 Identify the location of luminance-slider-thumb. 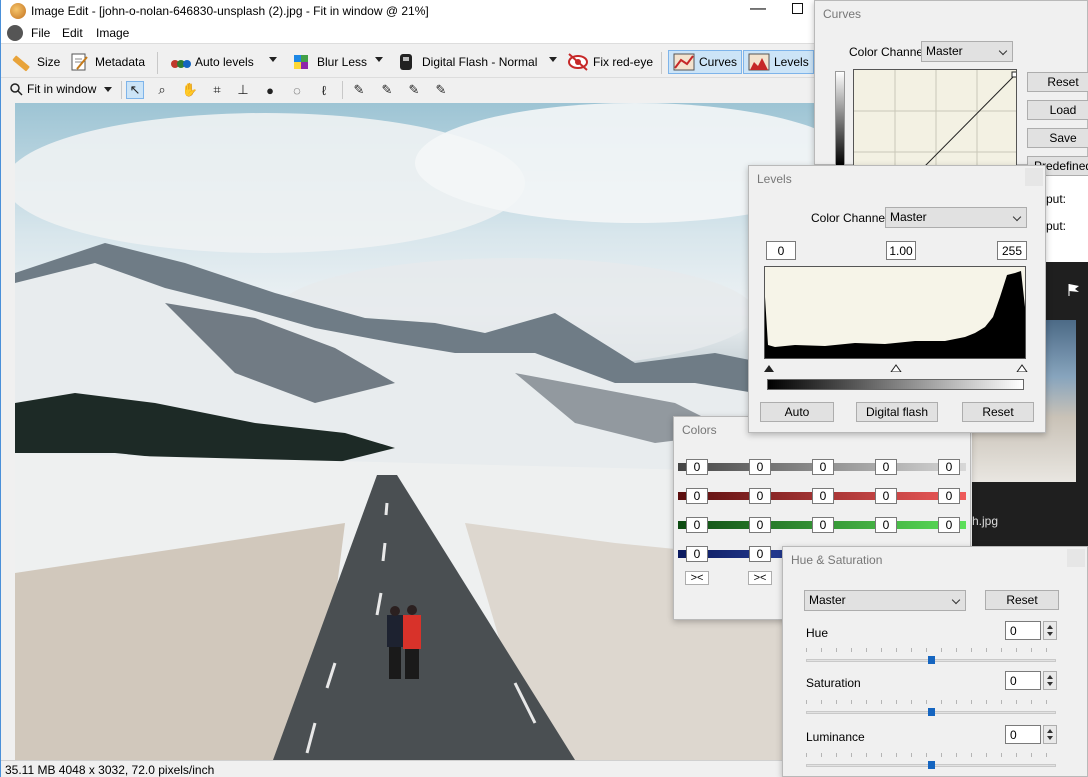
(931, 765).